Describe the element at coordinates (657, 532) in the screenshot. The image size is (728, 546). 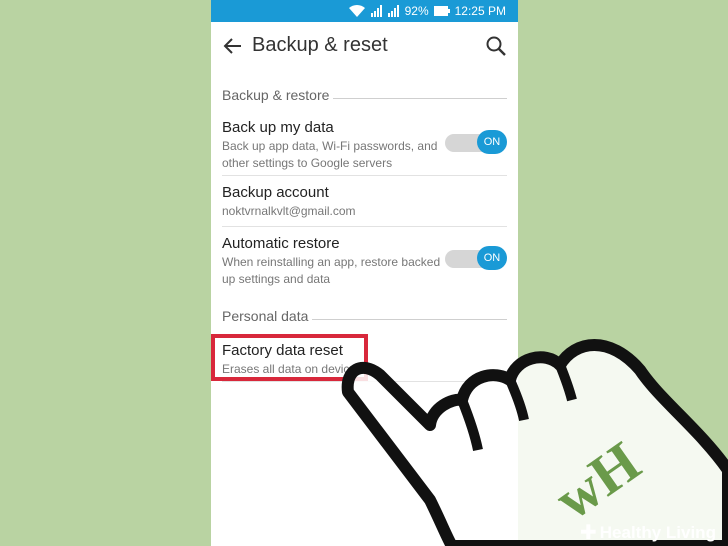
I see `watermark-brand: Healthy Living` at that location.